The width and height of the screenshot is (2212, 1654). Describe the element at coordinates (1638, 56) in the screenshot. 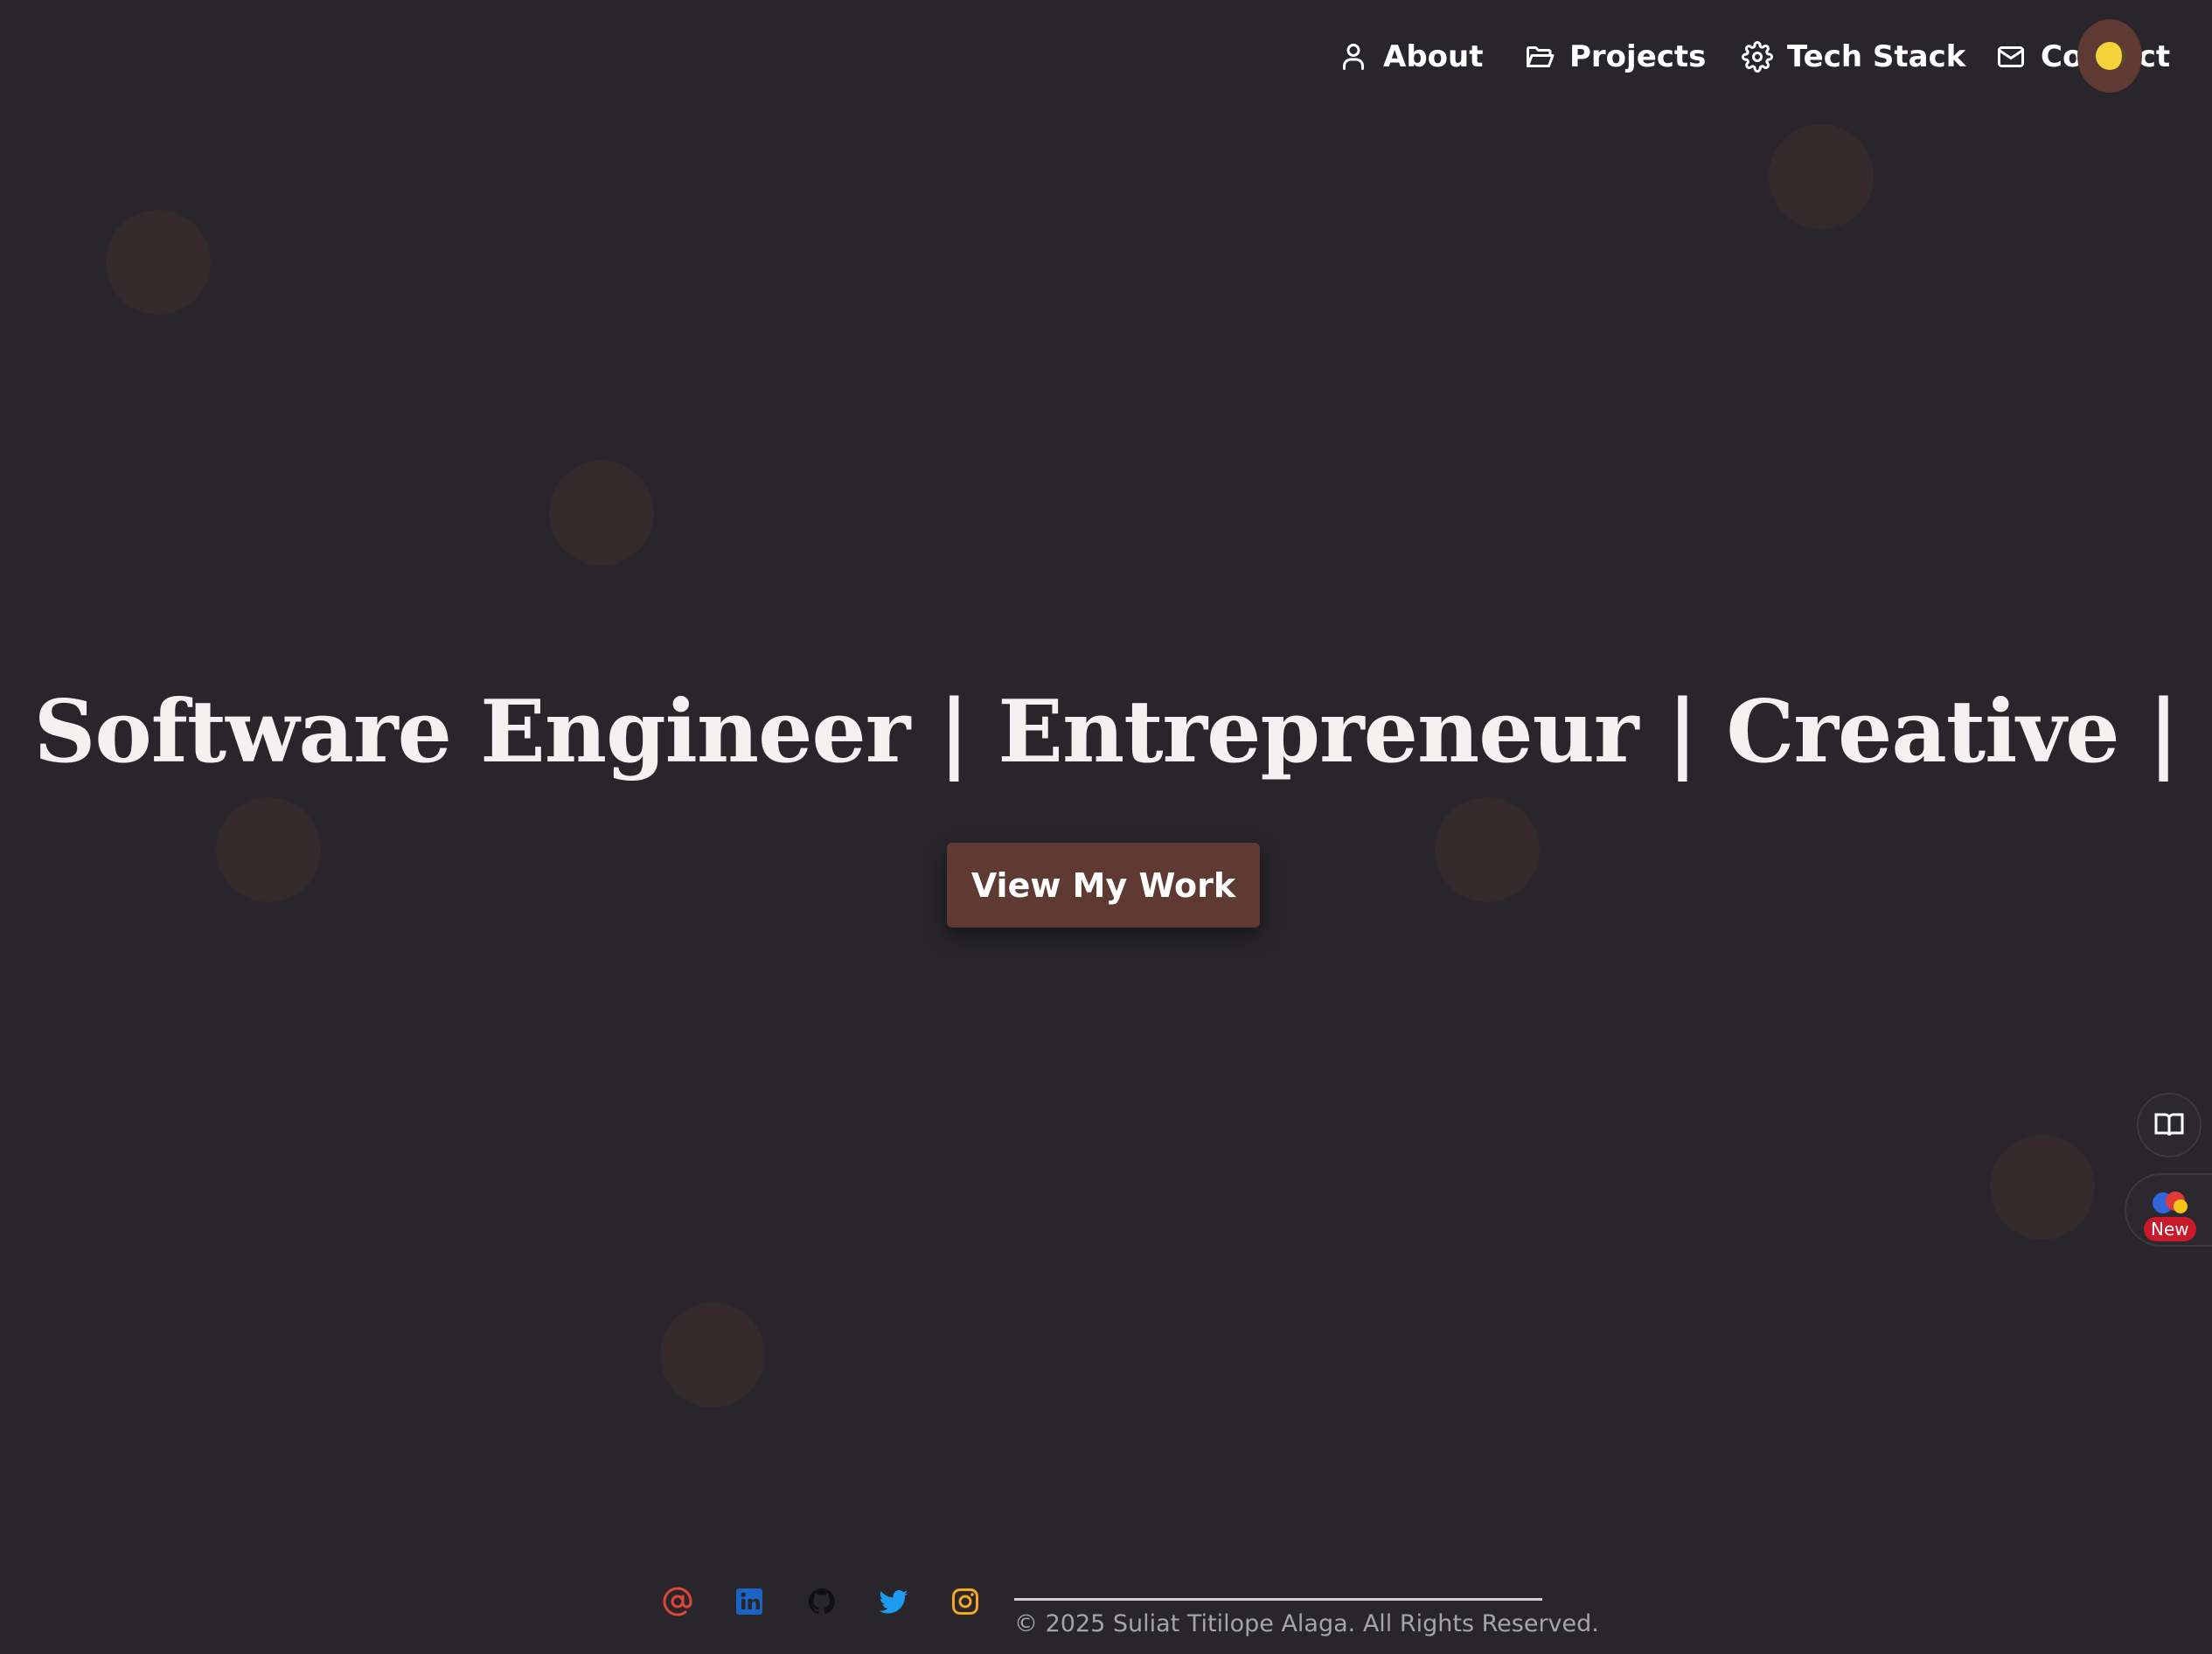

I see `nav-item-label: Projects` at that location.